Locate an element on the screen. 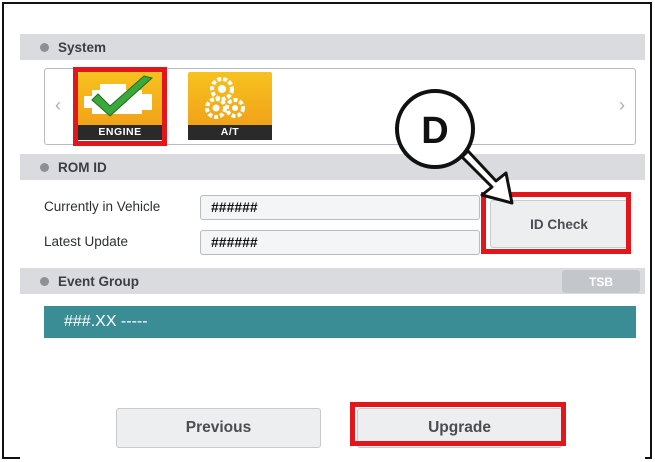  chevron-left-icon: ‹ is located at coordinates (58, 105).